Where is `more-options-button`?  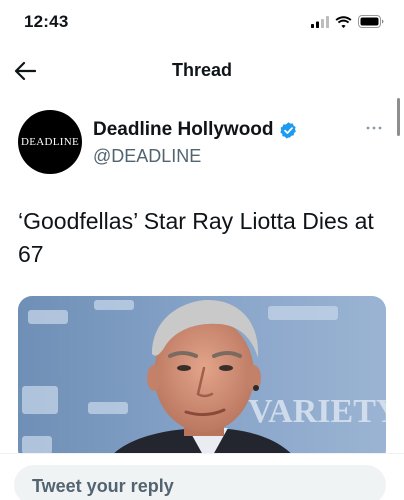 more-options-button is located at coordinates (374, 128).